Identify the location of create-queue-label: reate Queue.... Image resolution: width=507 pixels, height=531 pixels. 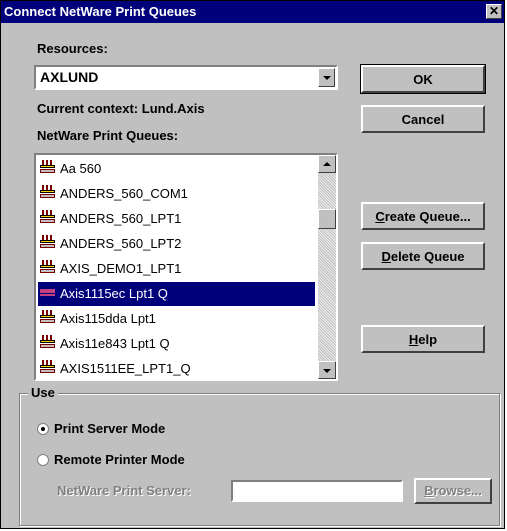
(427, 216).